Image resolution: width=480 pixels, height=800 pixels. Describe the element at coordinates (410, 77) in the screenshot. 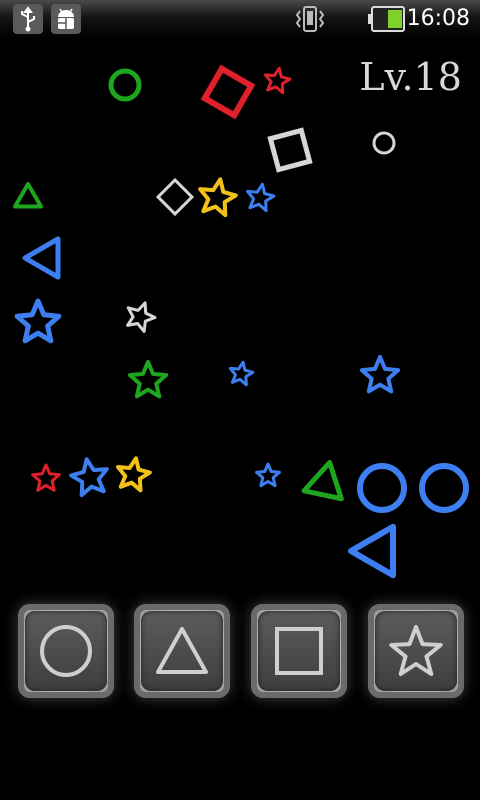

I see `level-indicator: Lv.18` at that location.